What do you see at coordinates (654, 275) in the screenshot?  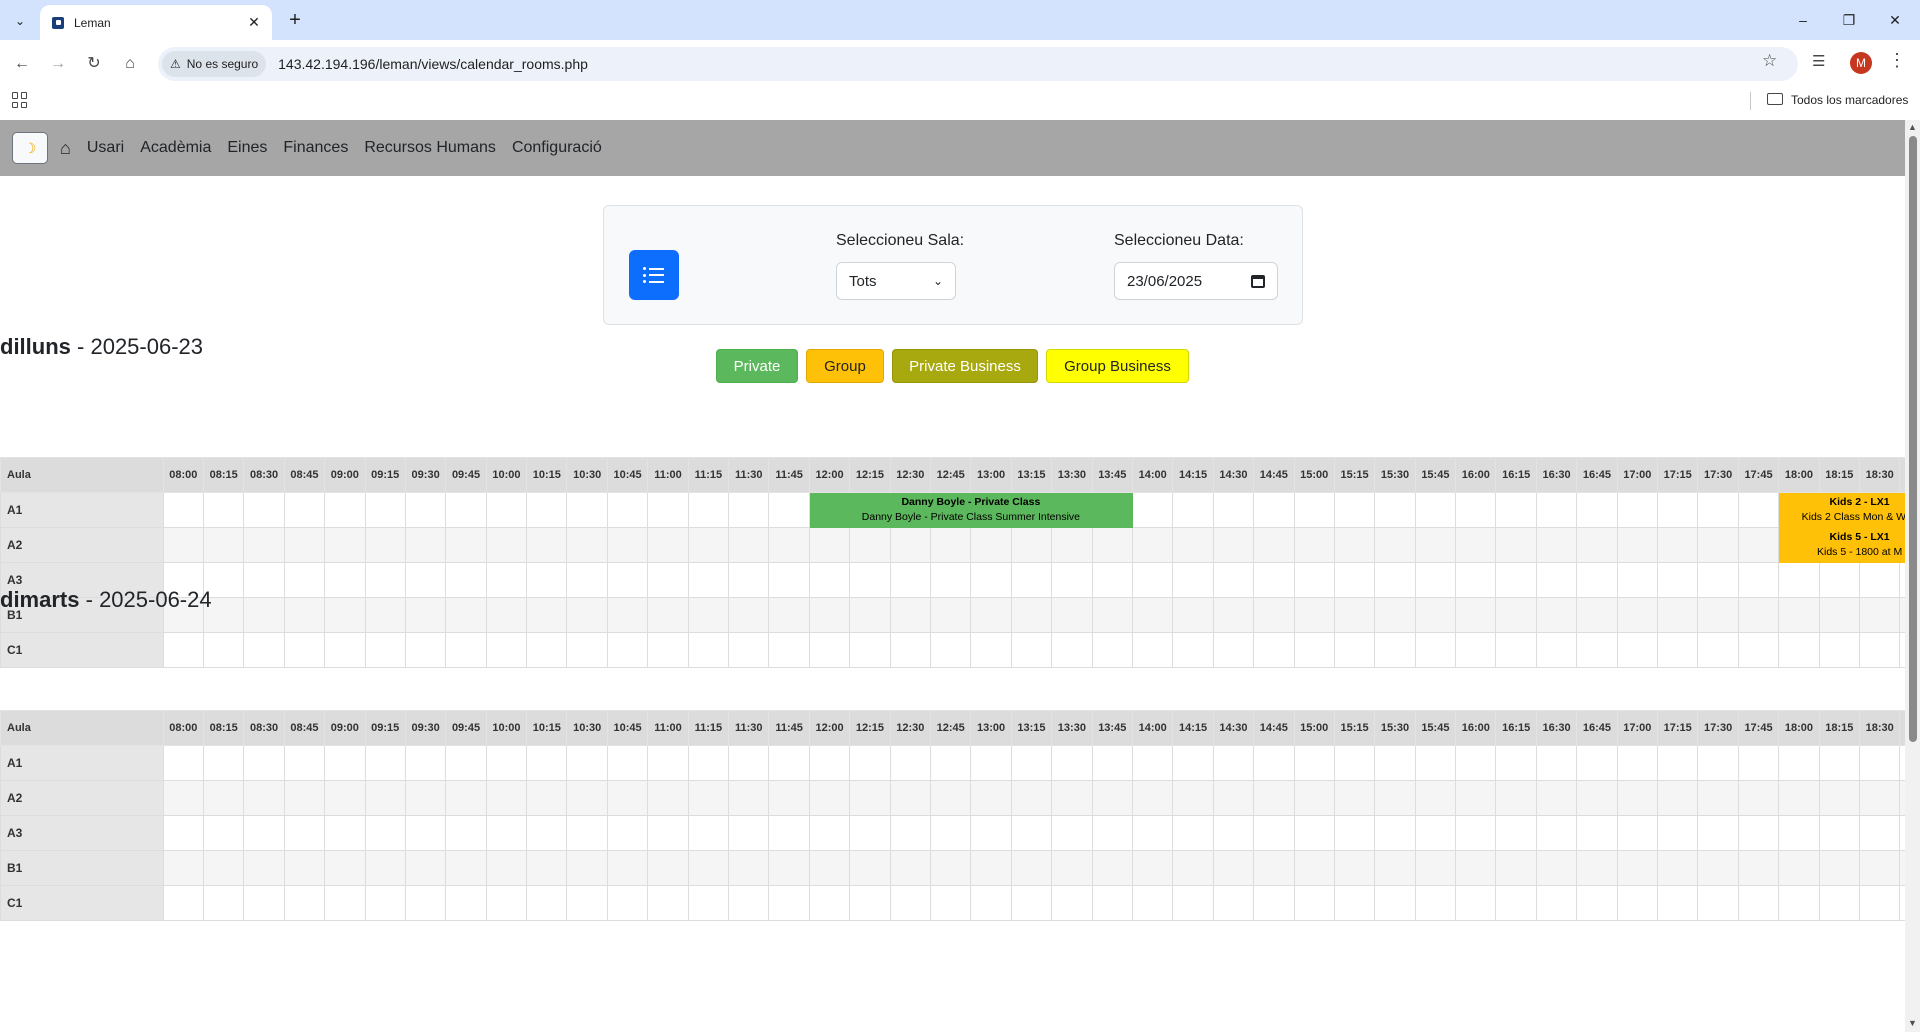 I see `list-view-button` at bounding box center [654, 275].